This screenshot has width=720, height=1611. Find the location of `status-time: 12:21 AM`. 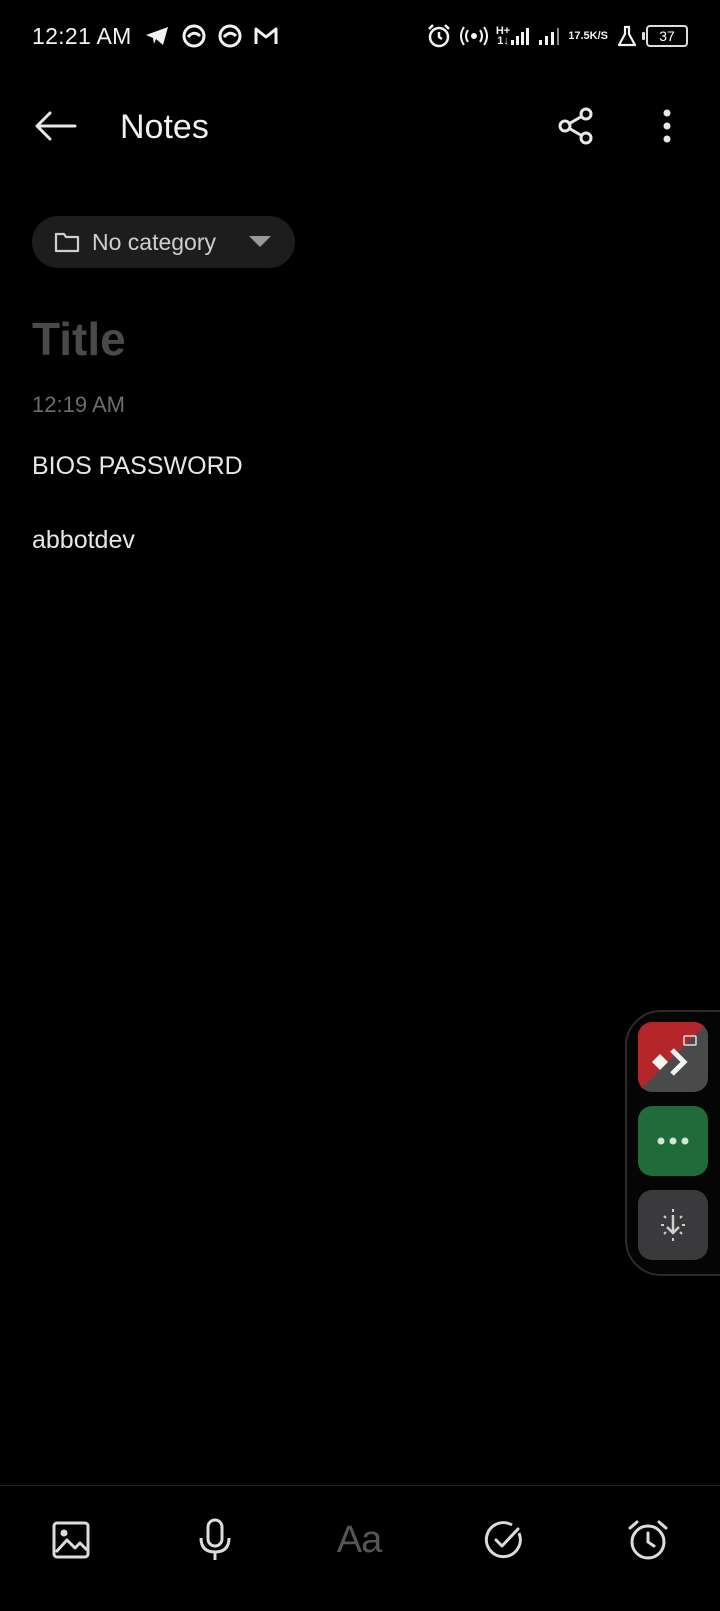

status-time: 12:21 AM is located at coordinates (82, 35).